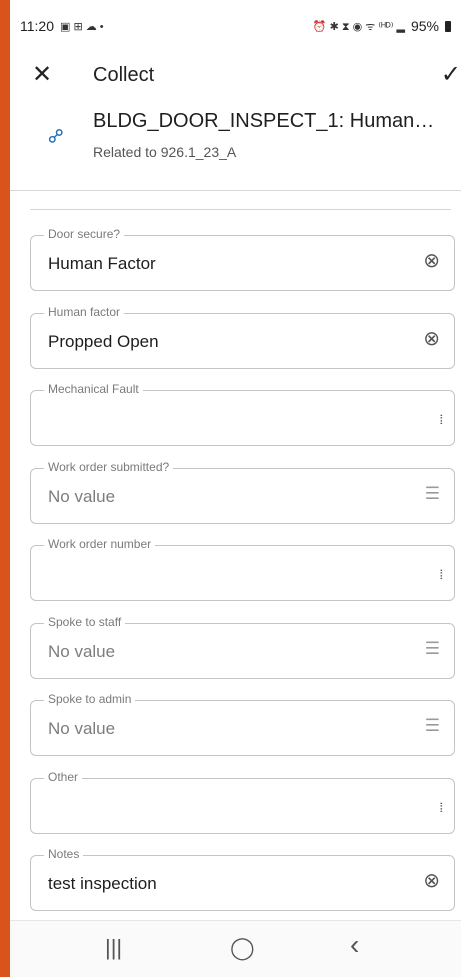  What do you see at coordinates (84, 311) in the screenshot?
I see `field-label: Human factor` at bounding box center [84, 311].